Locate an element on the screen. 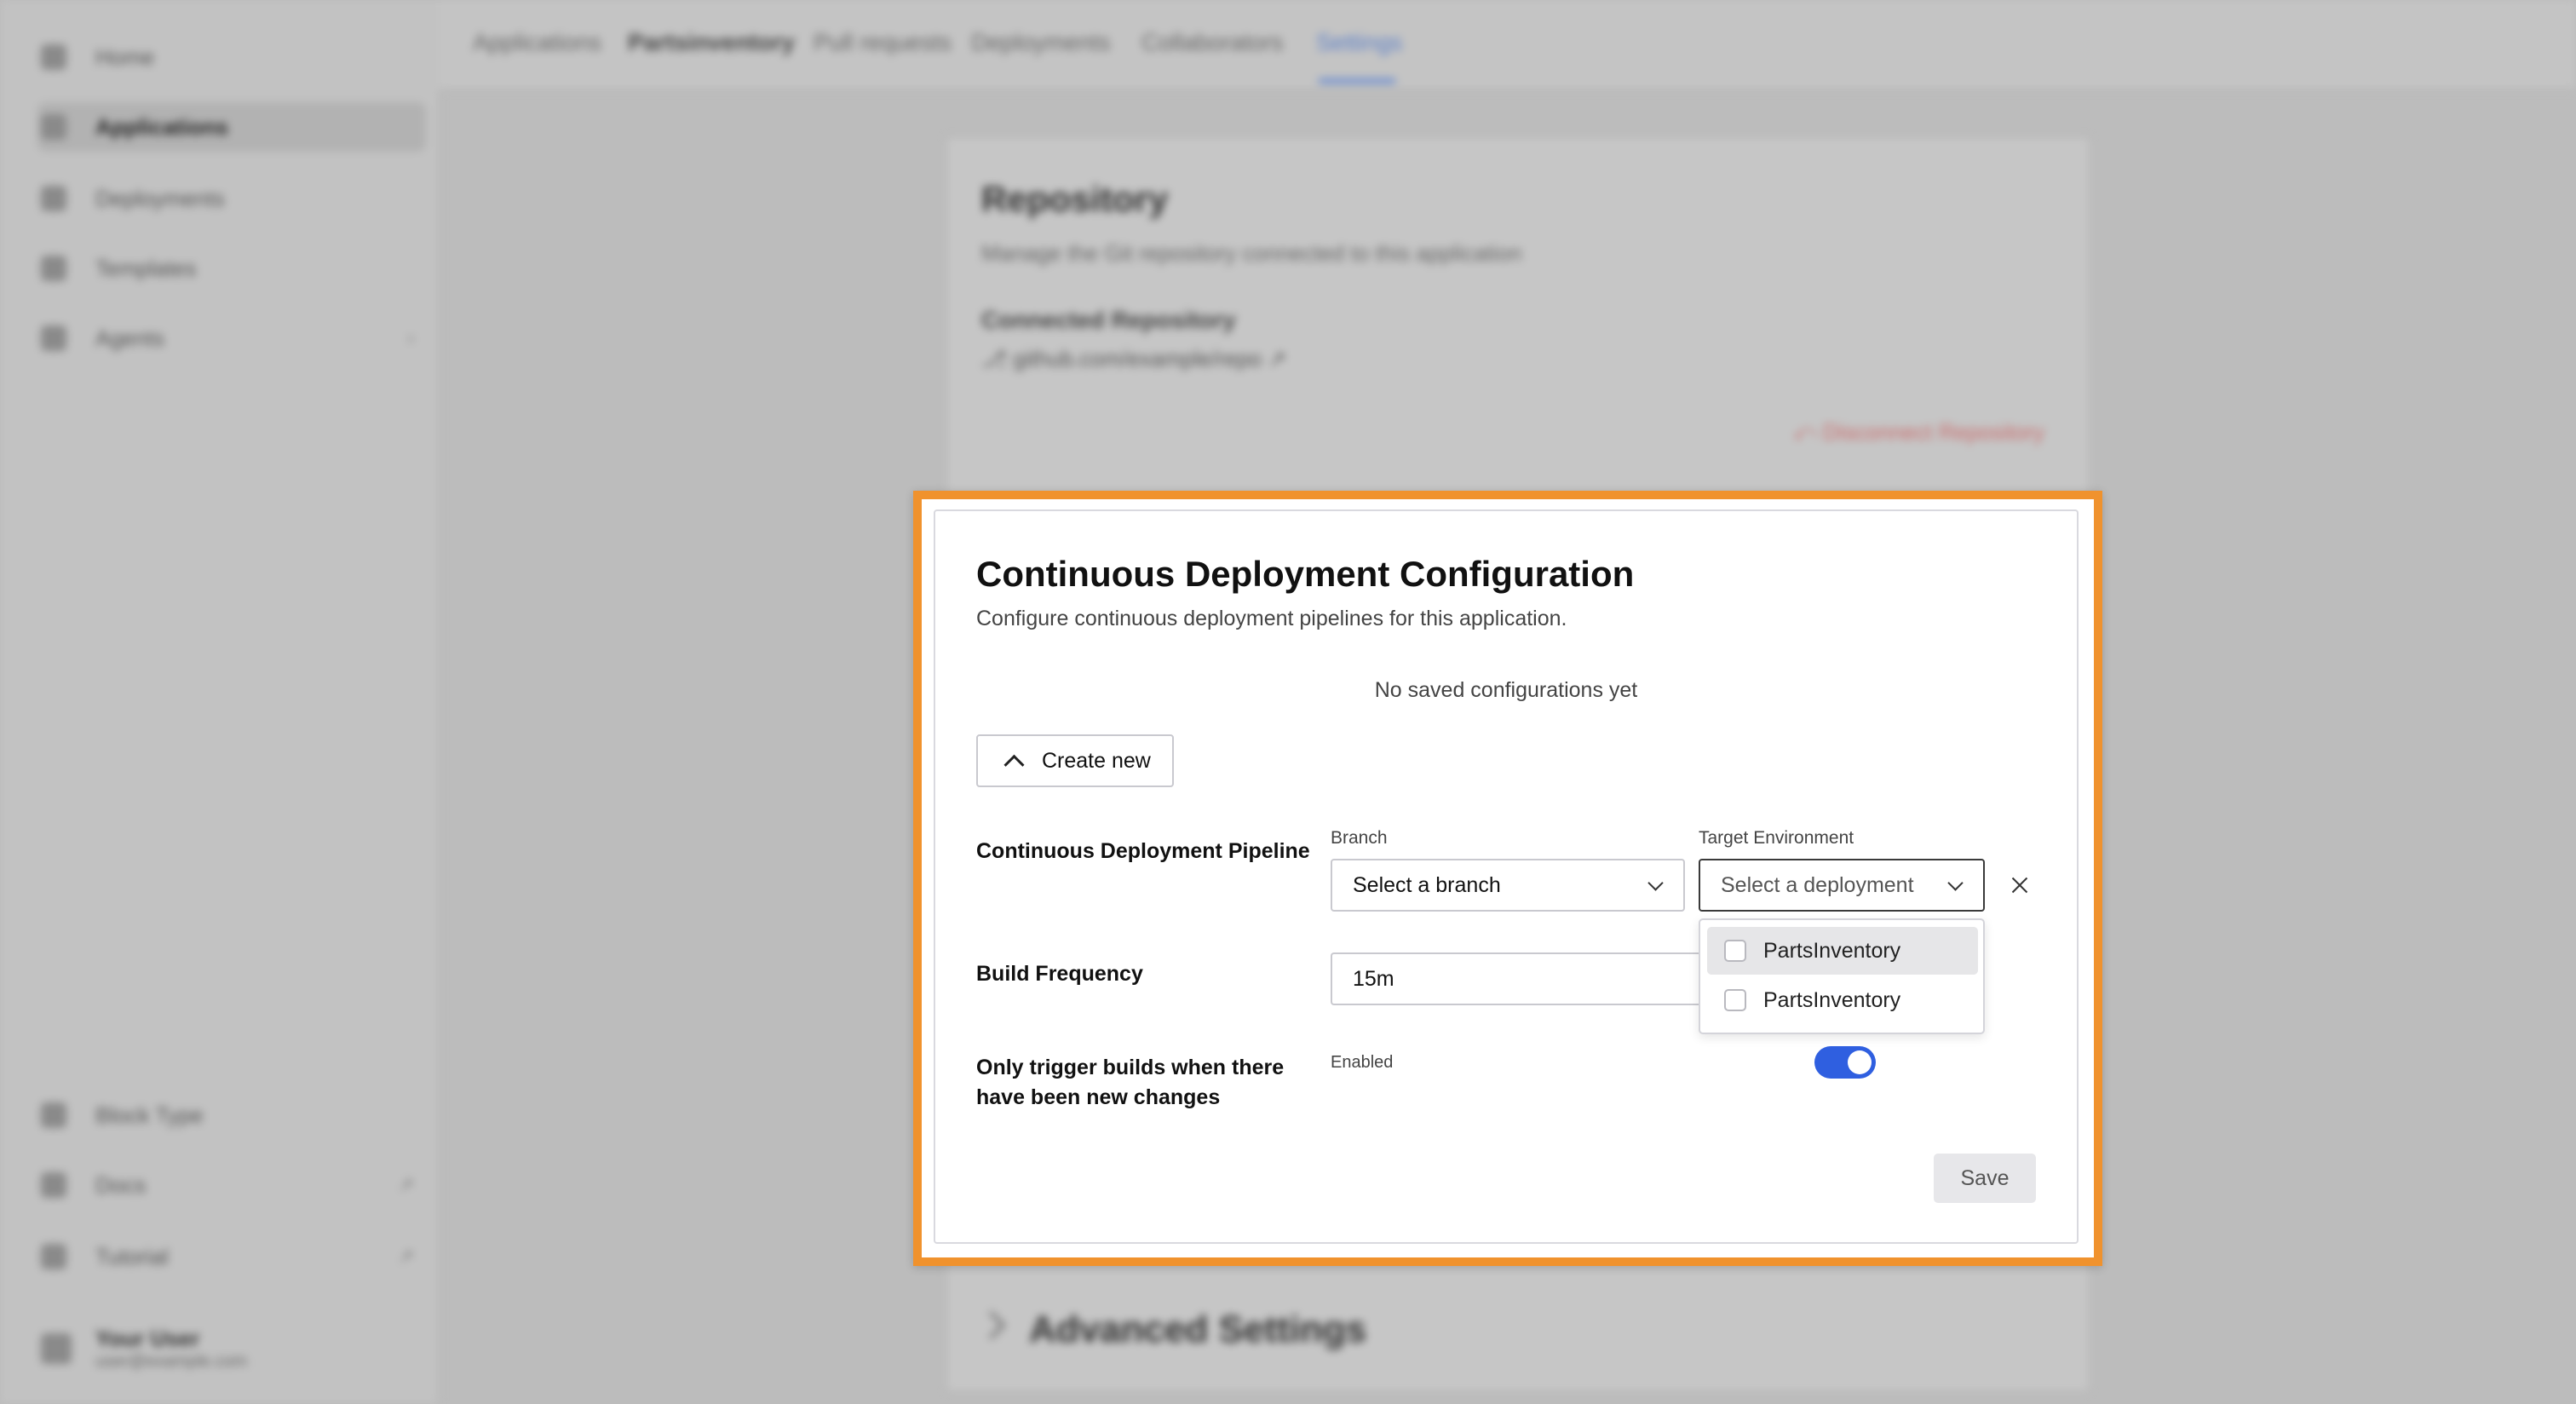 This screenshot has width=2576, height=1404. sidebar-item-agents: Agents › is located at coordinates (232, 338).